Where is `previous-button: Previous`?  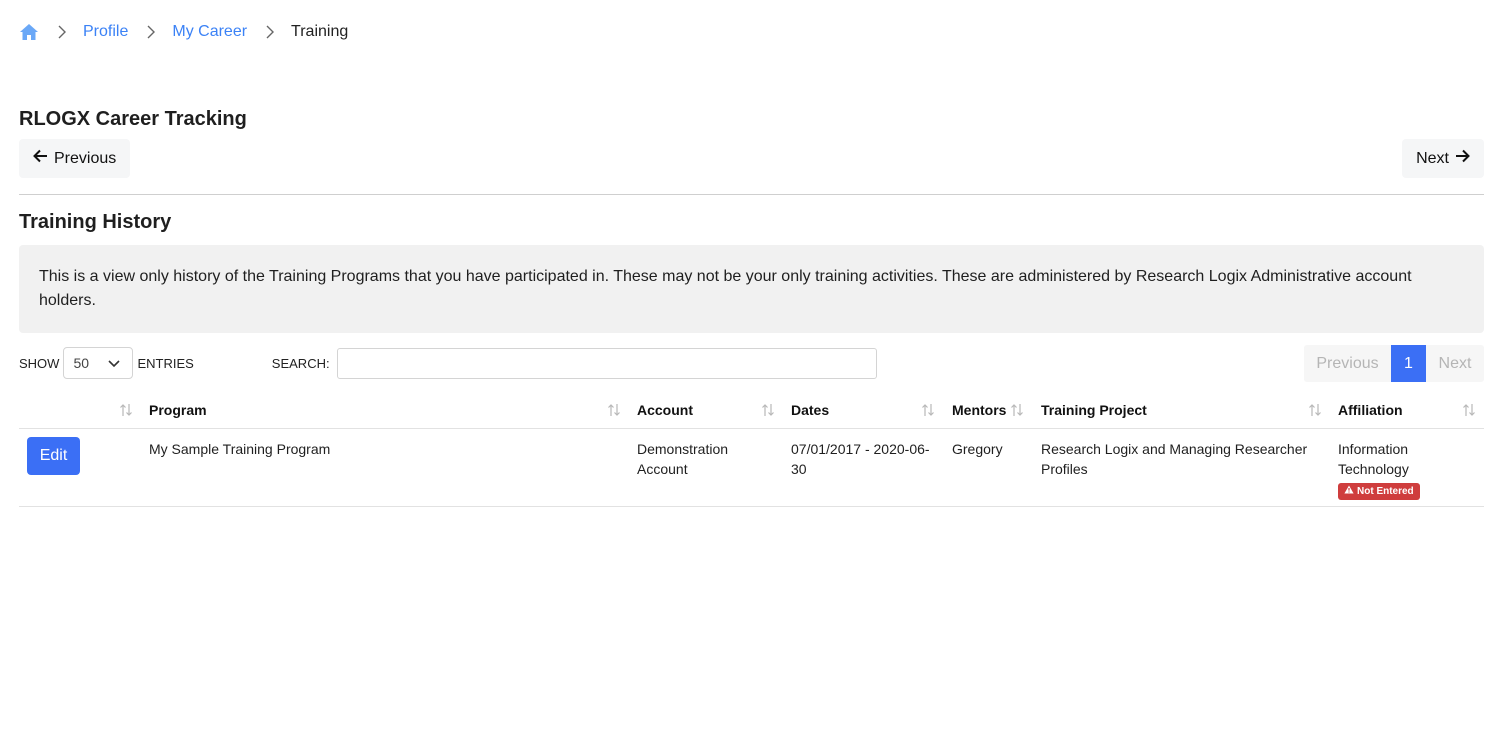
previous-button: Previous is located at coordinates (75, 158).